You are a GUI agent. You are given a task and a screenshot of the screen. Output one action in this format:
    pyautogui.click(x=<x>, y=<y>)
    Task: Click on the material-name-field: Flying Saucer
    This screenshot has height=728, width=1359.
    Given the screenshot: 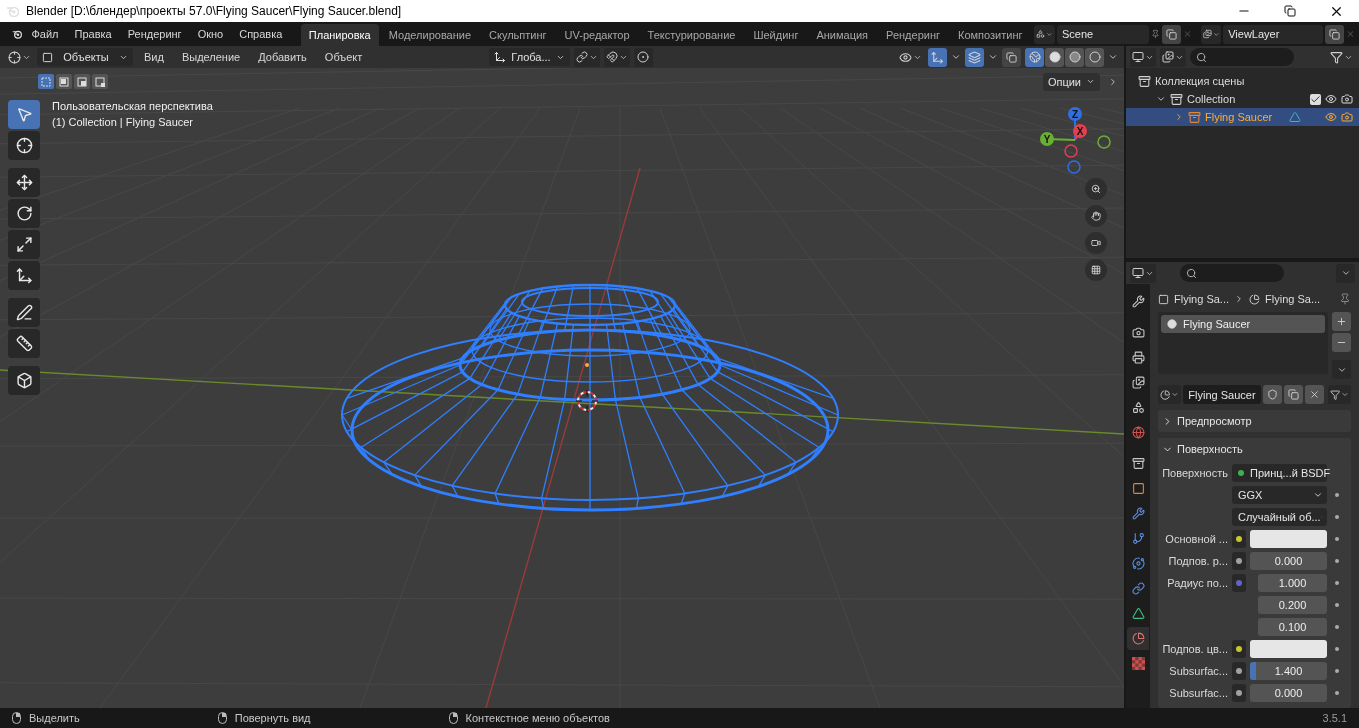 What is the action you would take?
    pyautogui.click(x=1222, y=394)
    